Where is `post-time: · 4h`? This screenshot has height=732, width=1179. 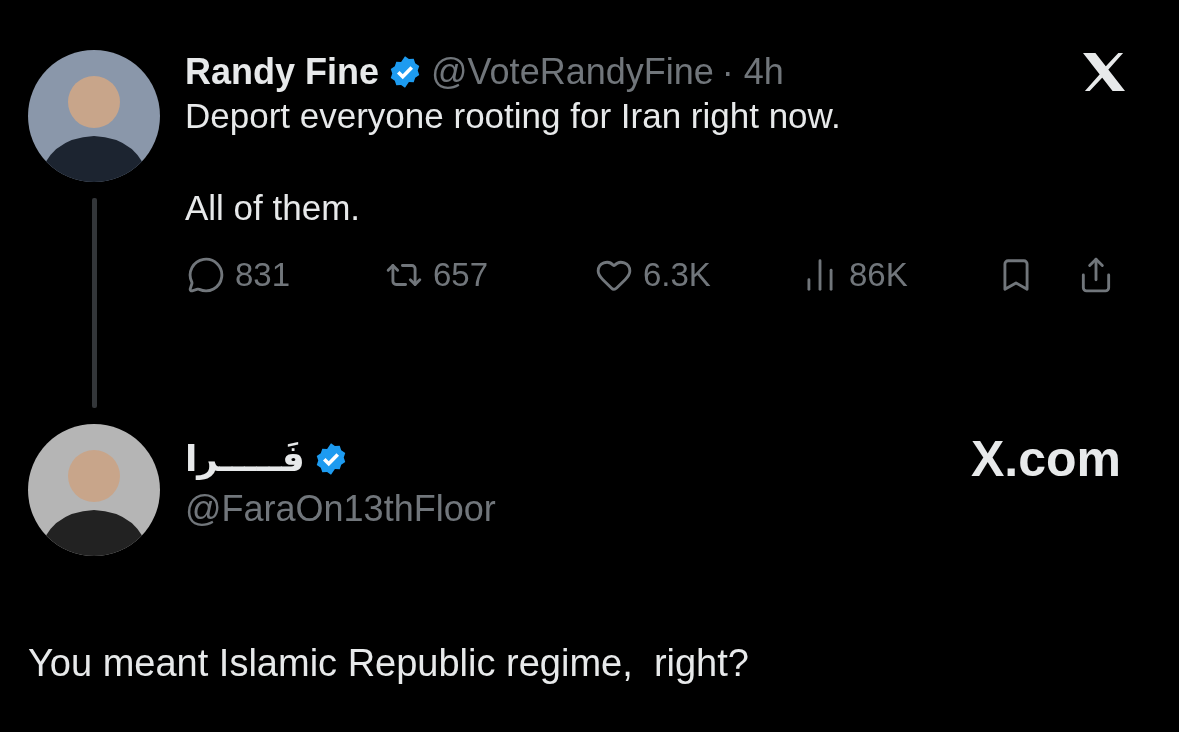 post-time: · 4h is located at coordinates (752, 72).